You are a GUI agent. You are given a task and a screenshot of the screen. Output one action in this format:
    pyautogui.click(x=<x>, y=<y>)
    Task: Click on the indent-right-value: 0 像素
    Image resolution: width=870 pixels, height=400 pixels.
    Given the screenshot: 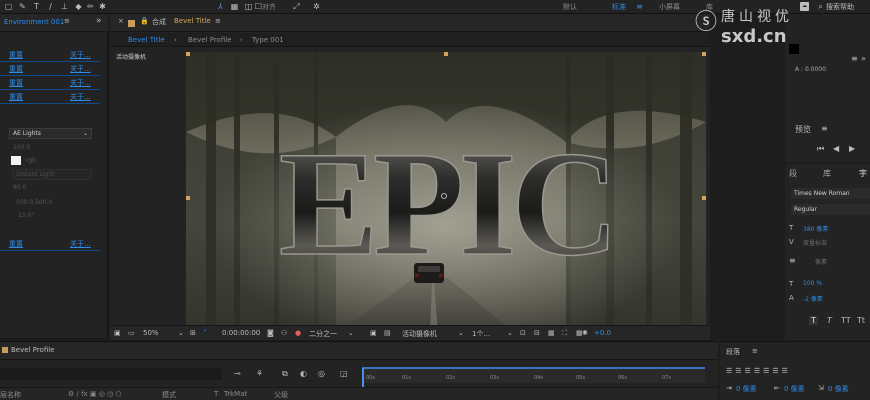 What is the action you would take?
    pyautogui.click(x=794, y=389)
    